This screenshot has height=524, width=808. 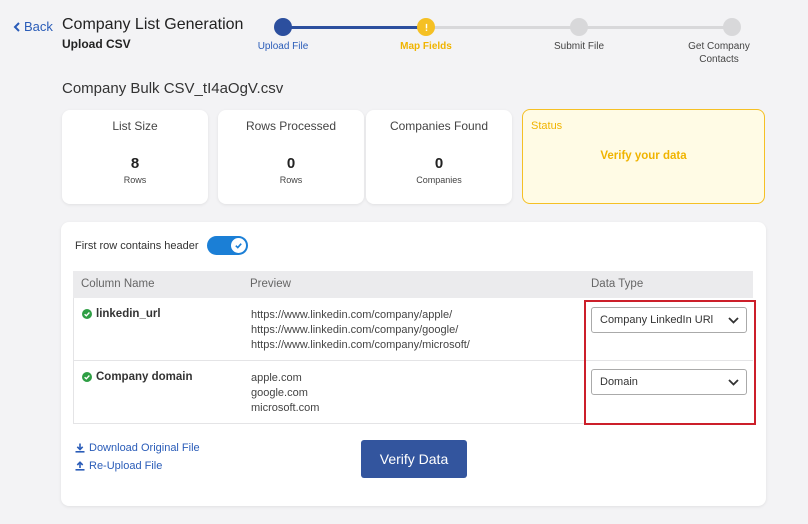 What do you see at coordinates (227, 245) in the screenshot?
I see `header-row-toggle` at bounding box center [227, 245].